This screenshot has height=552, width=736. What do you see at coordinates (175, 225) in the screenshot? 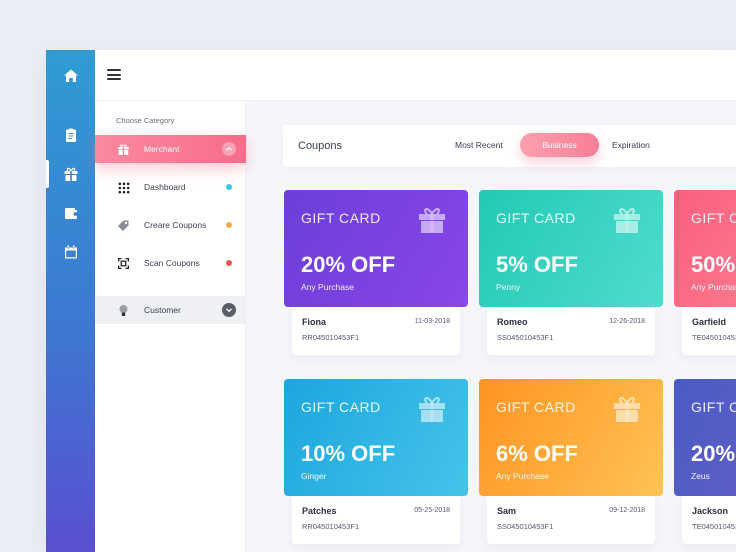
I see `category-label: Creare Coupons` at bounding box center [175, 225].